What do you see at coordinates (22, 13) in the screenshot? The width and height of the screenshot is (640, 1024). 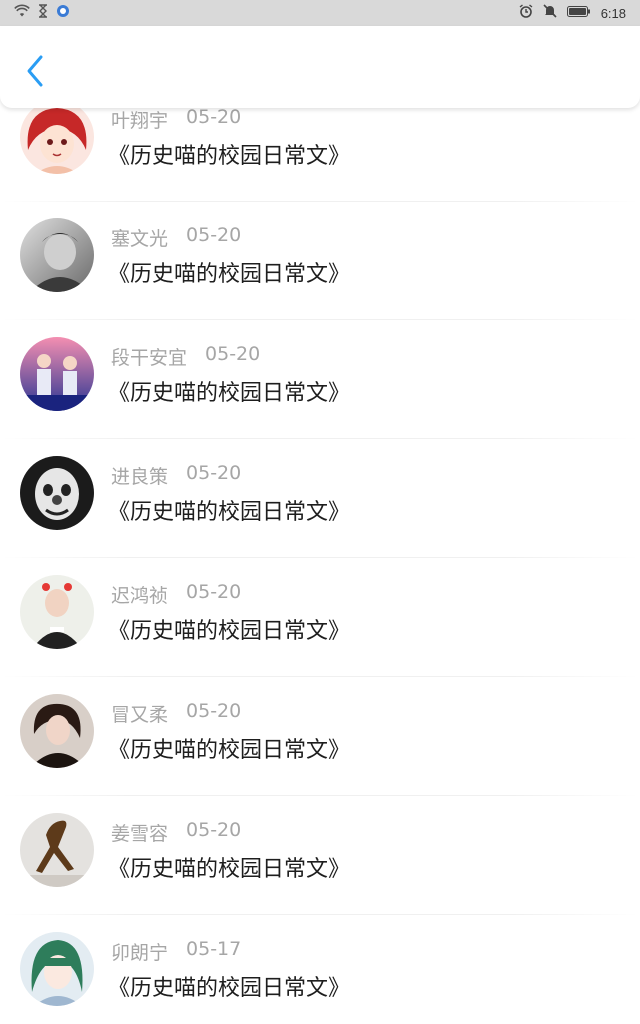 I see `wifi-icon` at bounding box center [22, 13].